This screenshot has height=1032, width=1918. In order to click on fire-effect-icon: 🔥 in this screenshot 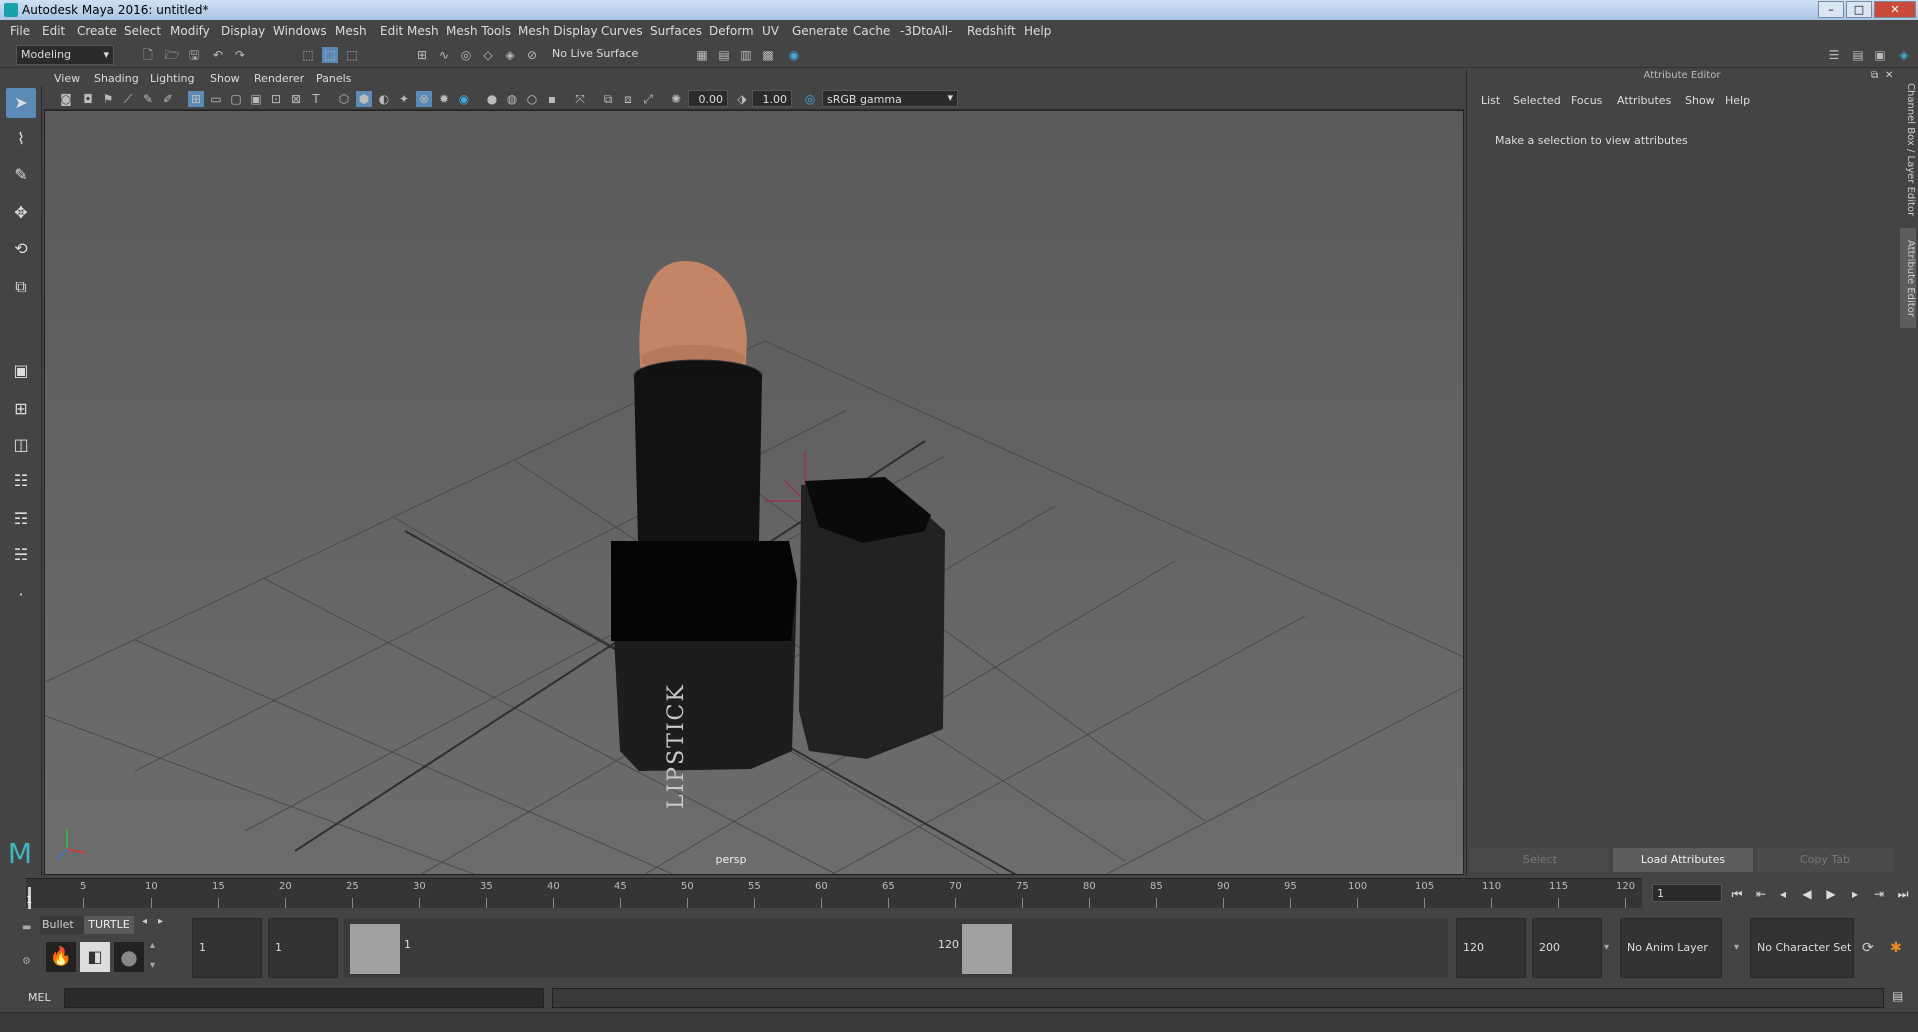, I will do `click(61, 957)`.